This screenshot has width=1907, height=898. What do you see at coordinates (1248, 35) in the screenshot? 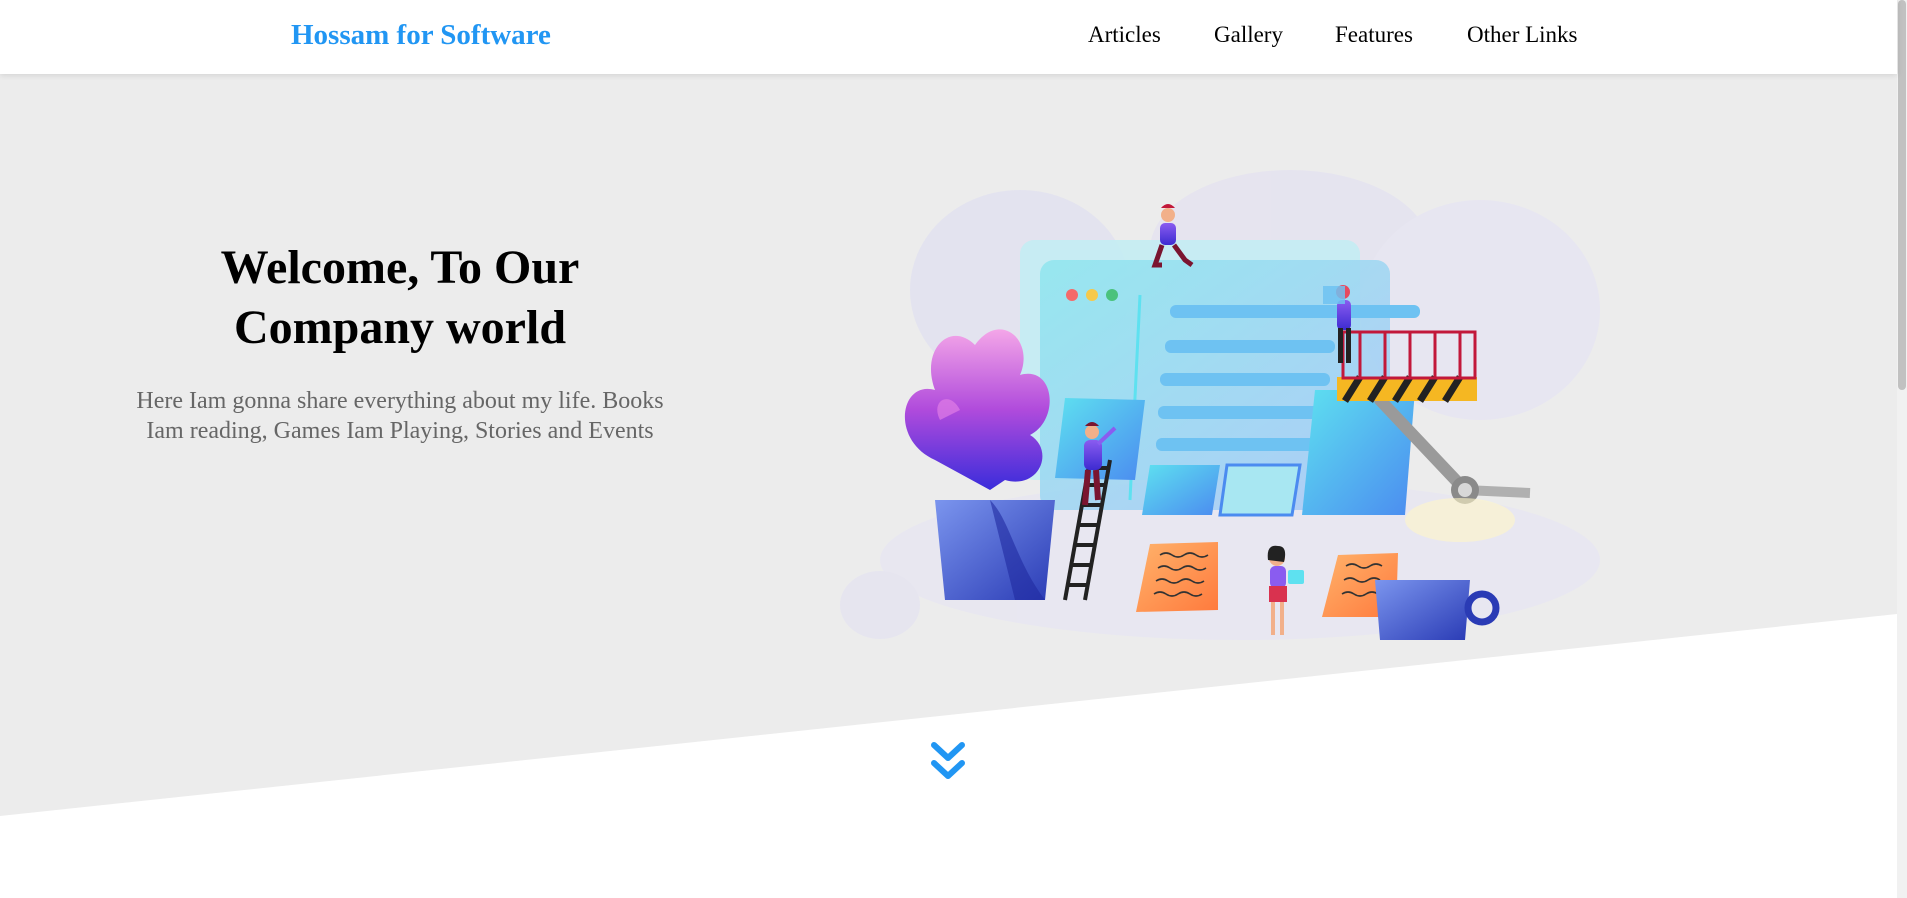
I see `nav-link-gallery: Gallery` at bounding box center [1248, 35].